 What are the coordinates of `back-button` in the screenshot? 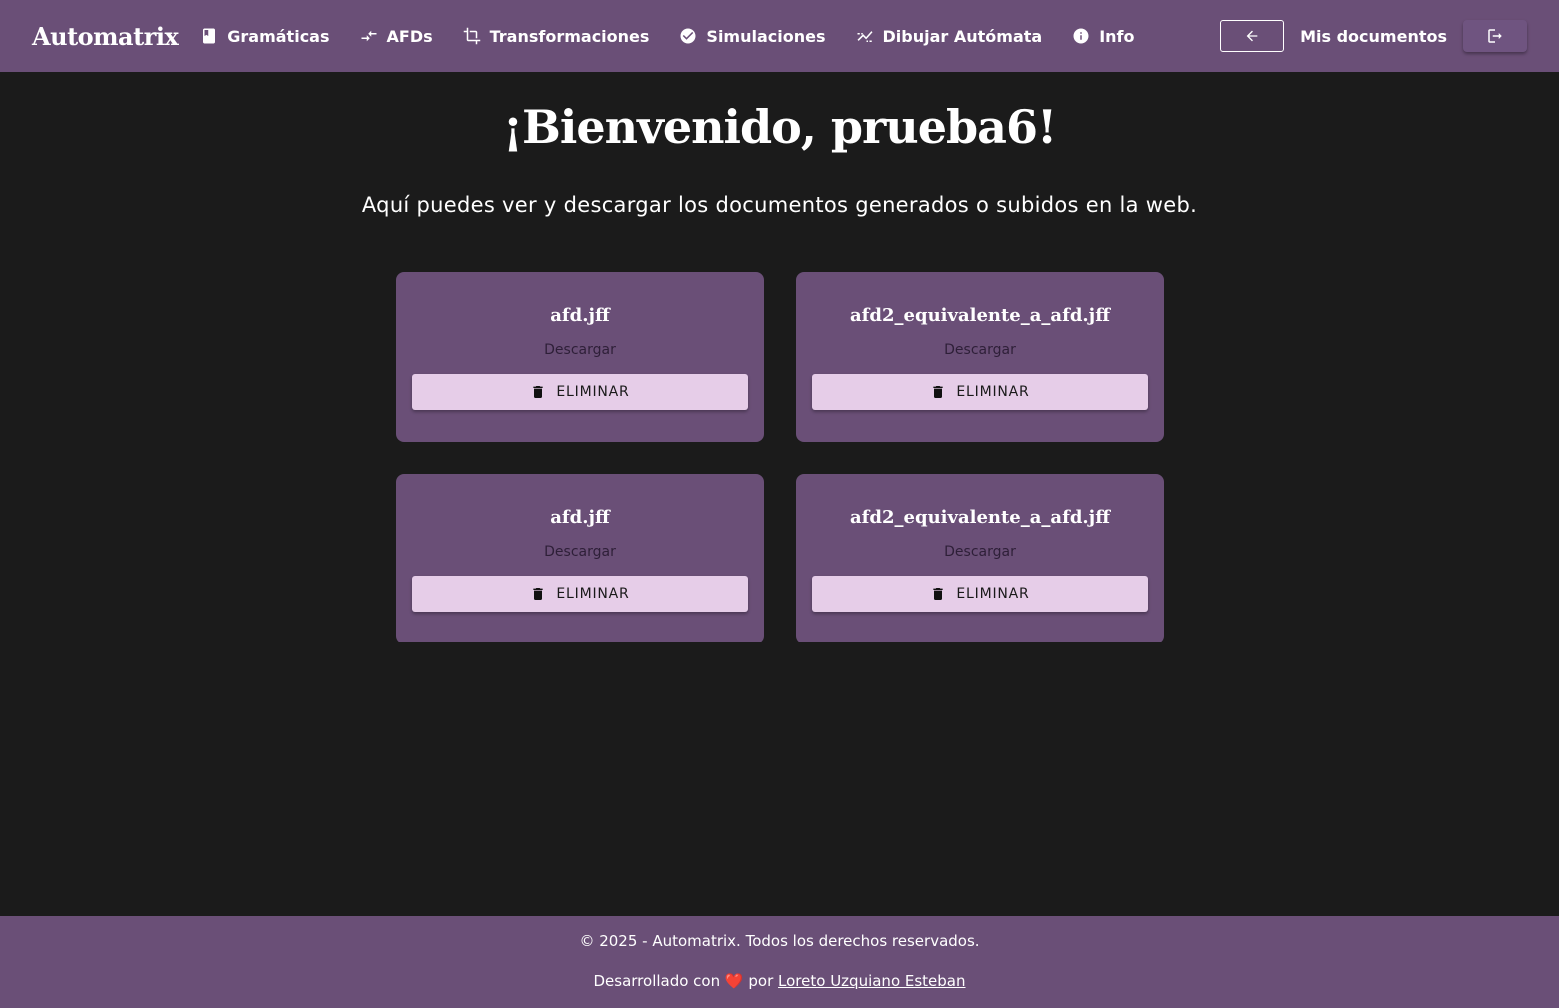 It's located at (1252, 36).